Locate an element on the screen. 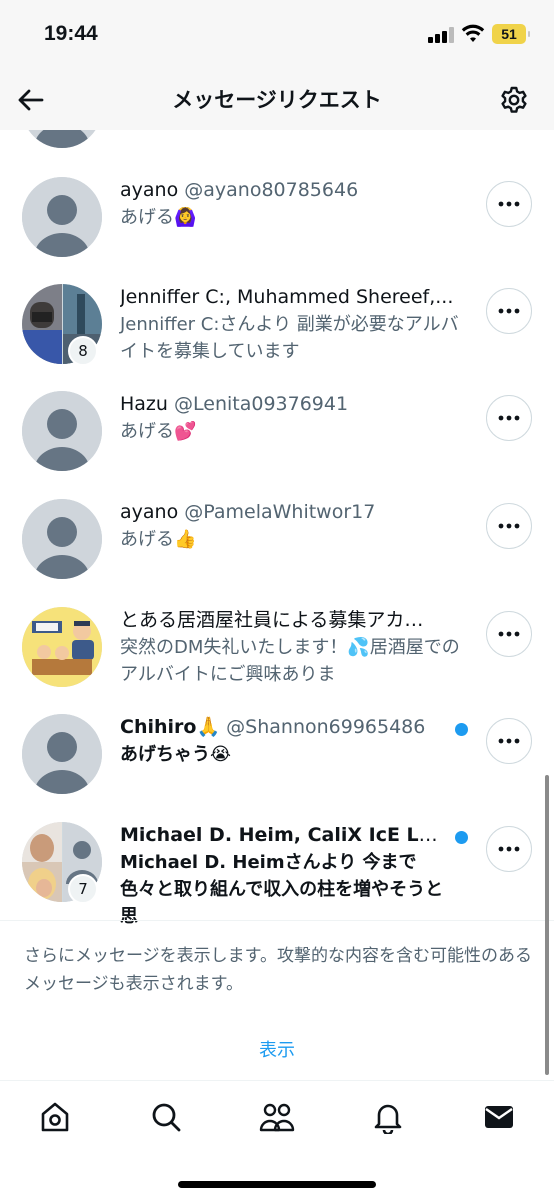  show-more-link: 表示 is located at coordinates (277, 1049).